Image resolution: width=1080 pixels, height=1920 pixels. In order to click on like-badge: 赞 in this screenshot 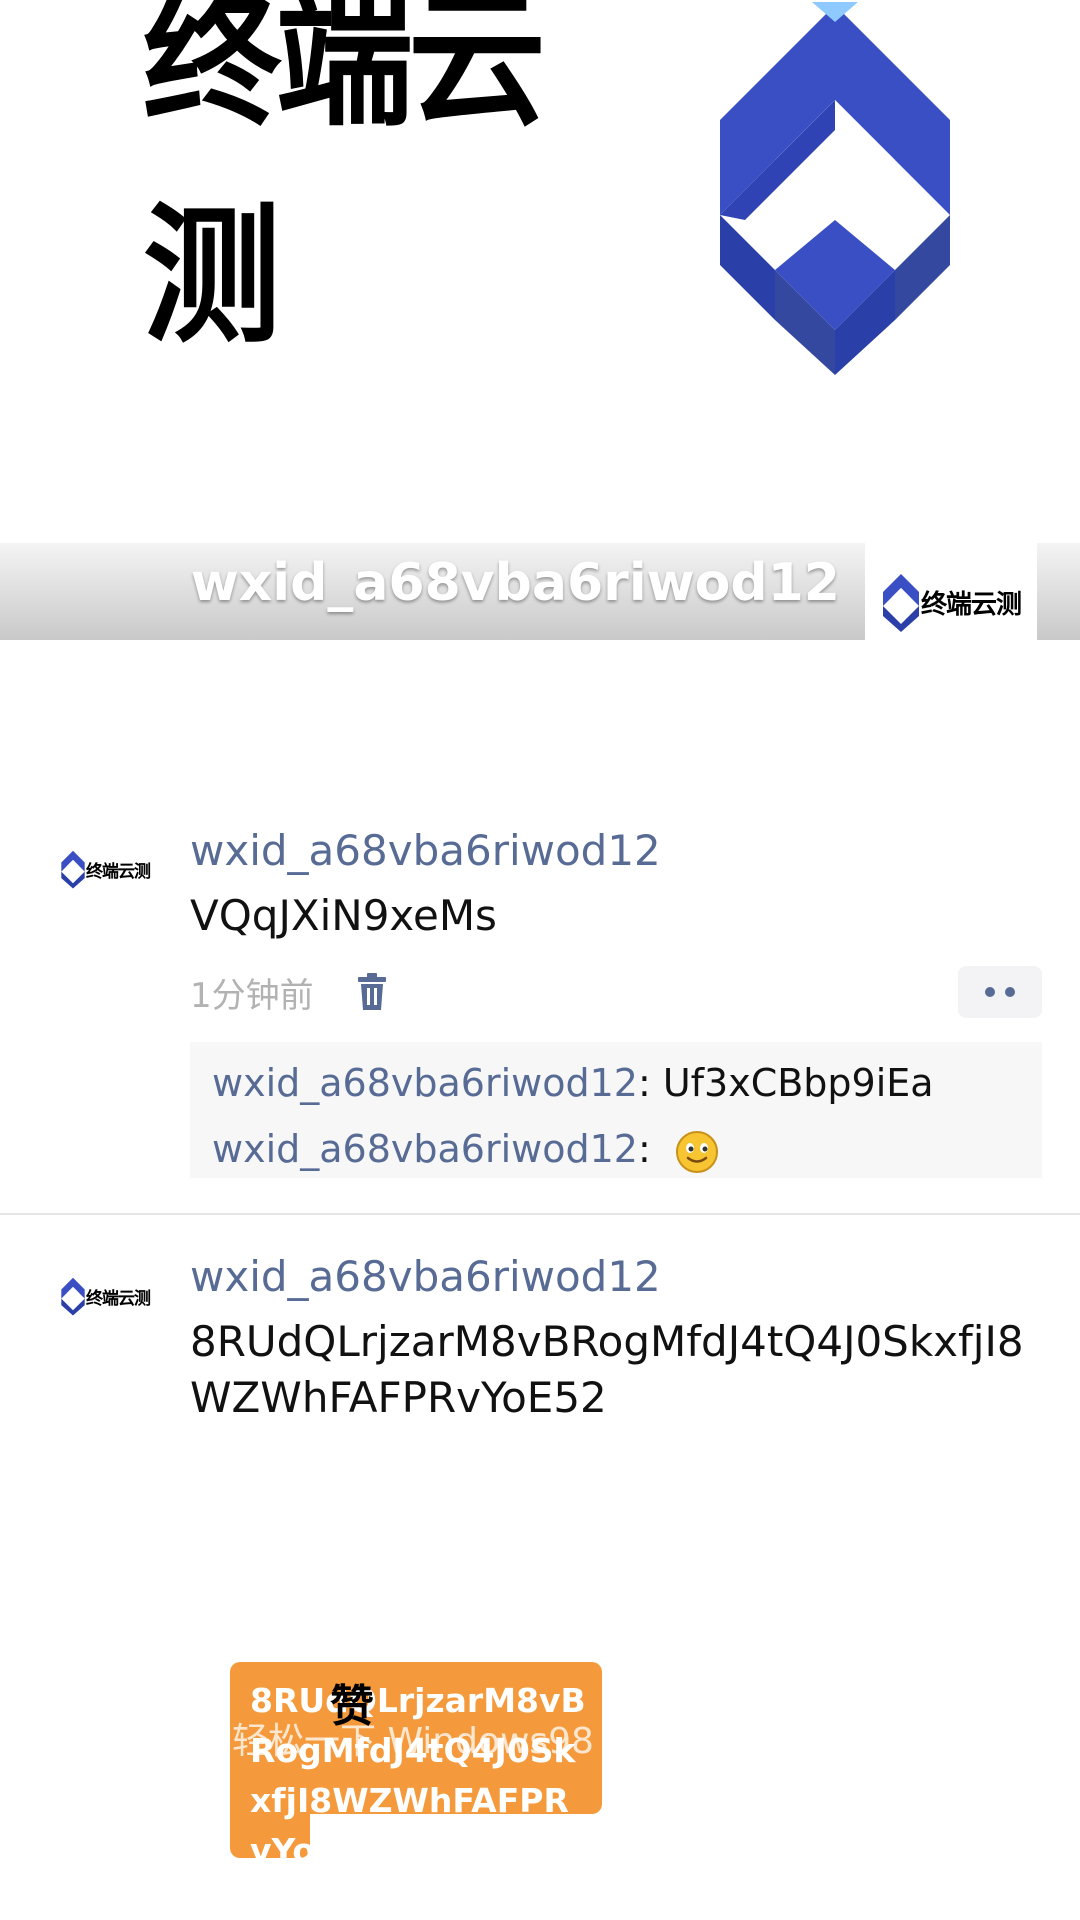, I will do `click(352, 1706)`.